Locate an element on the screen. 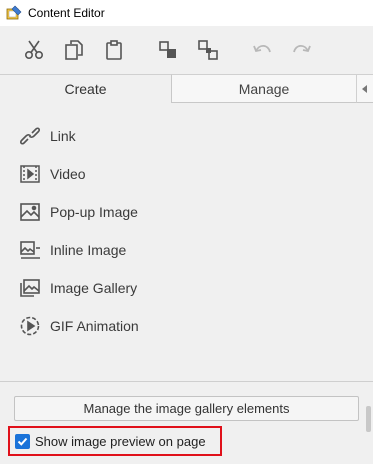 The image size is (373, 464). cut-button is located at coordinates (34, 50).